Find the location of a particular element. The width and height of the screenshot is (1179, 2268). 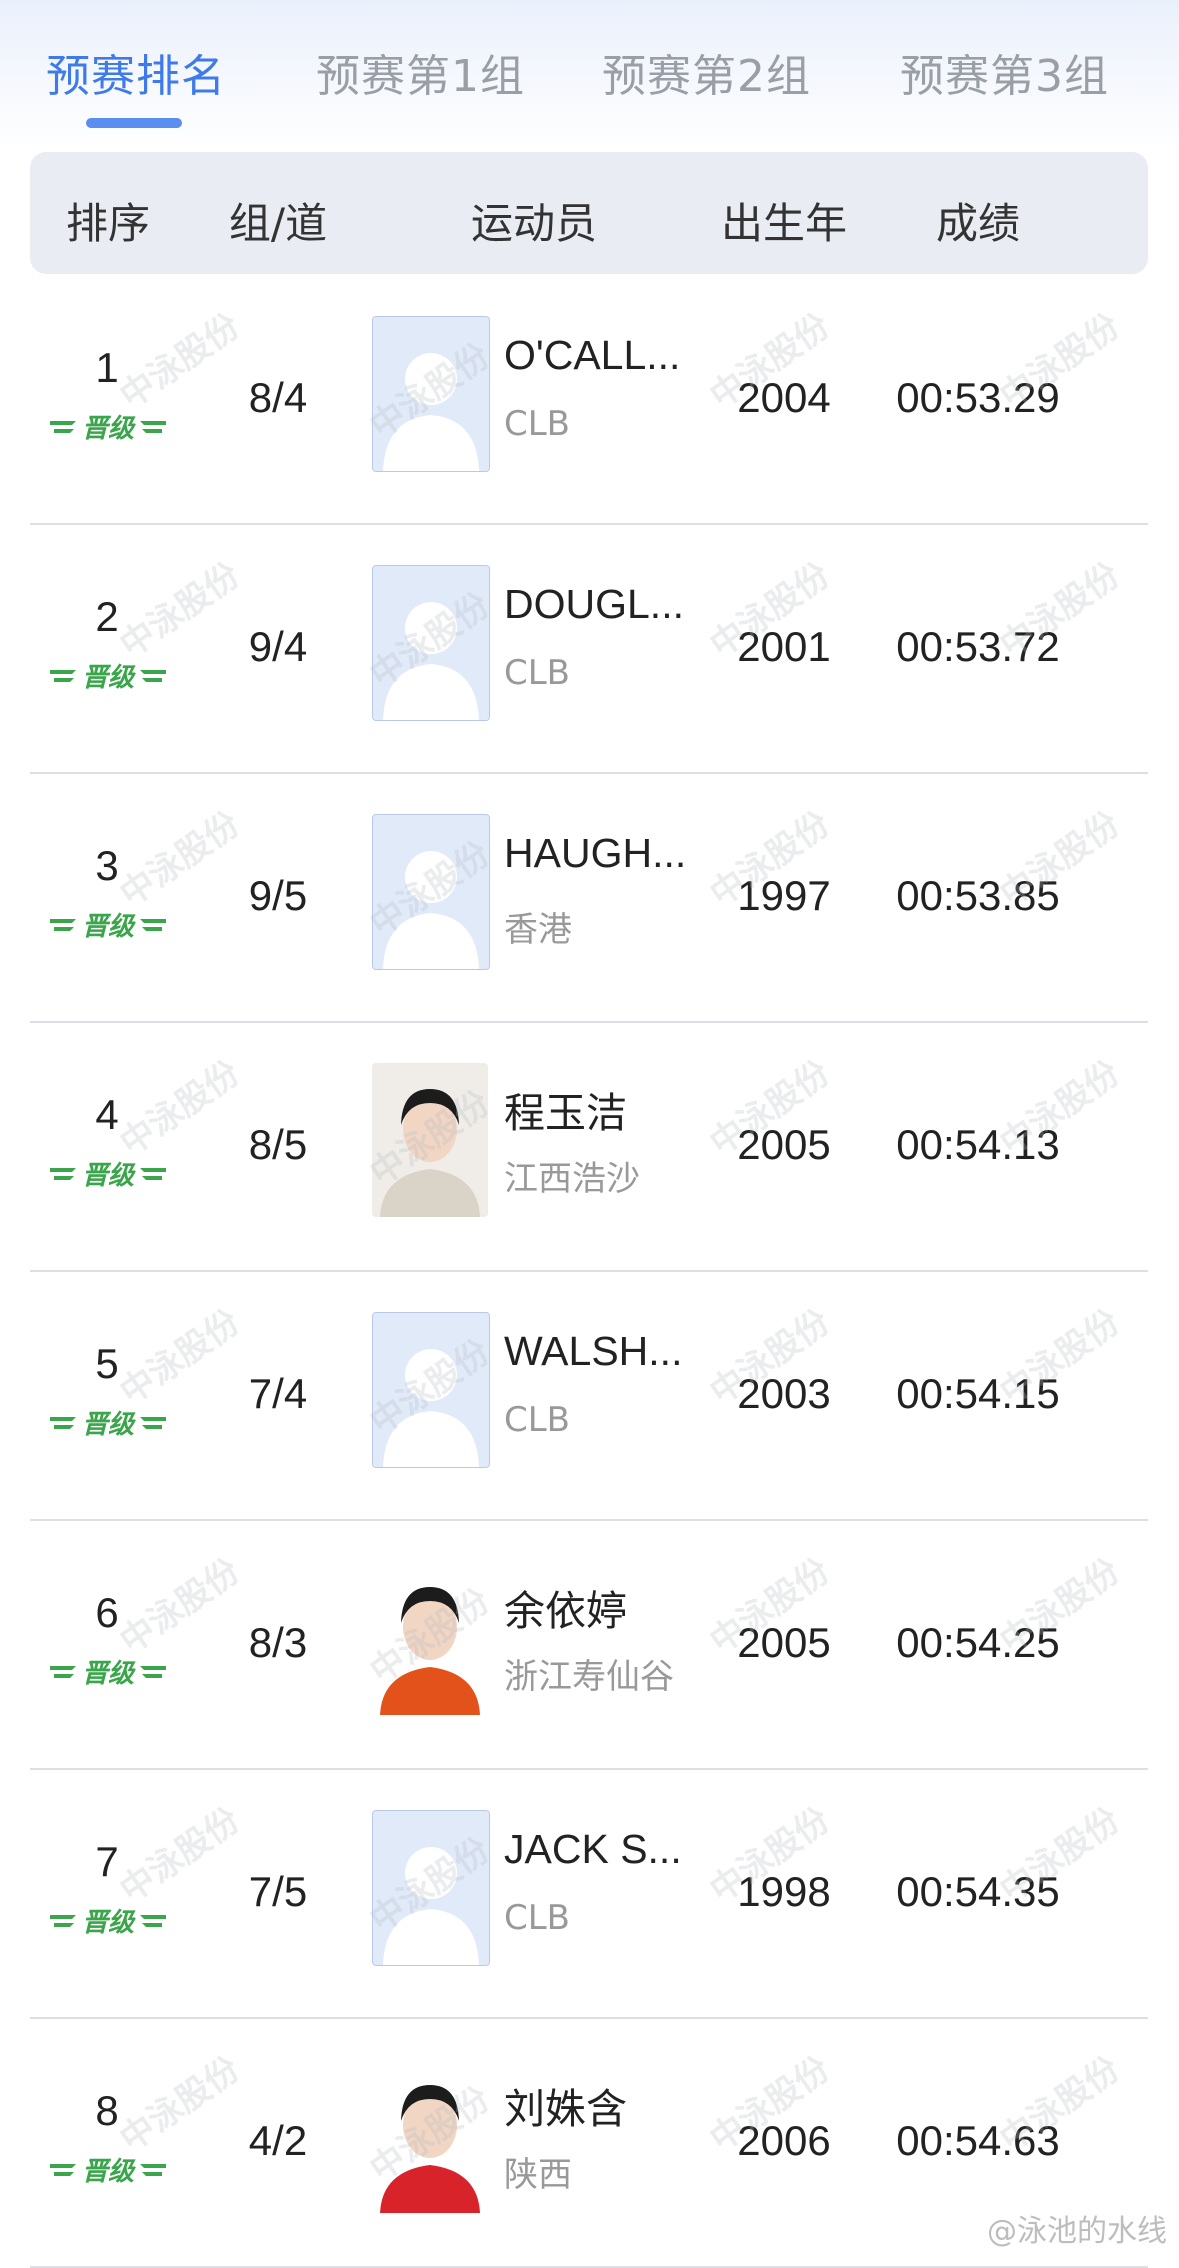

group-lane: 9/4 is located at coordinates (278, 646).